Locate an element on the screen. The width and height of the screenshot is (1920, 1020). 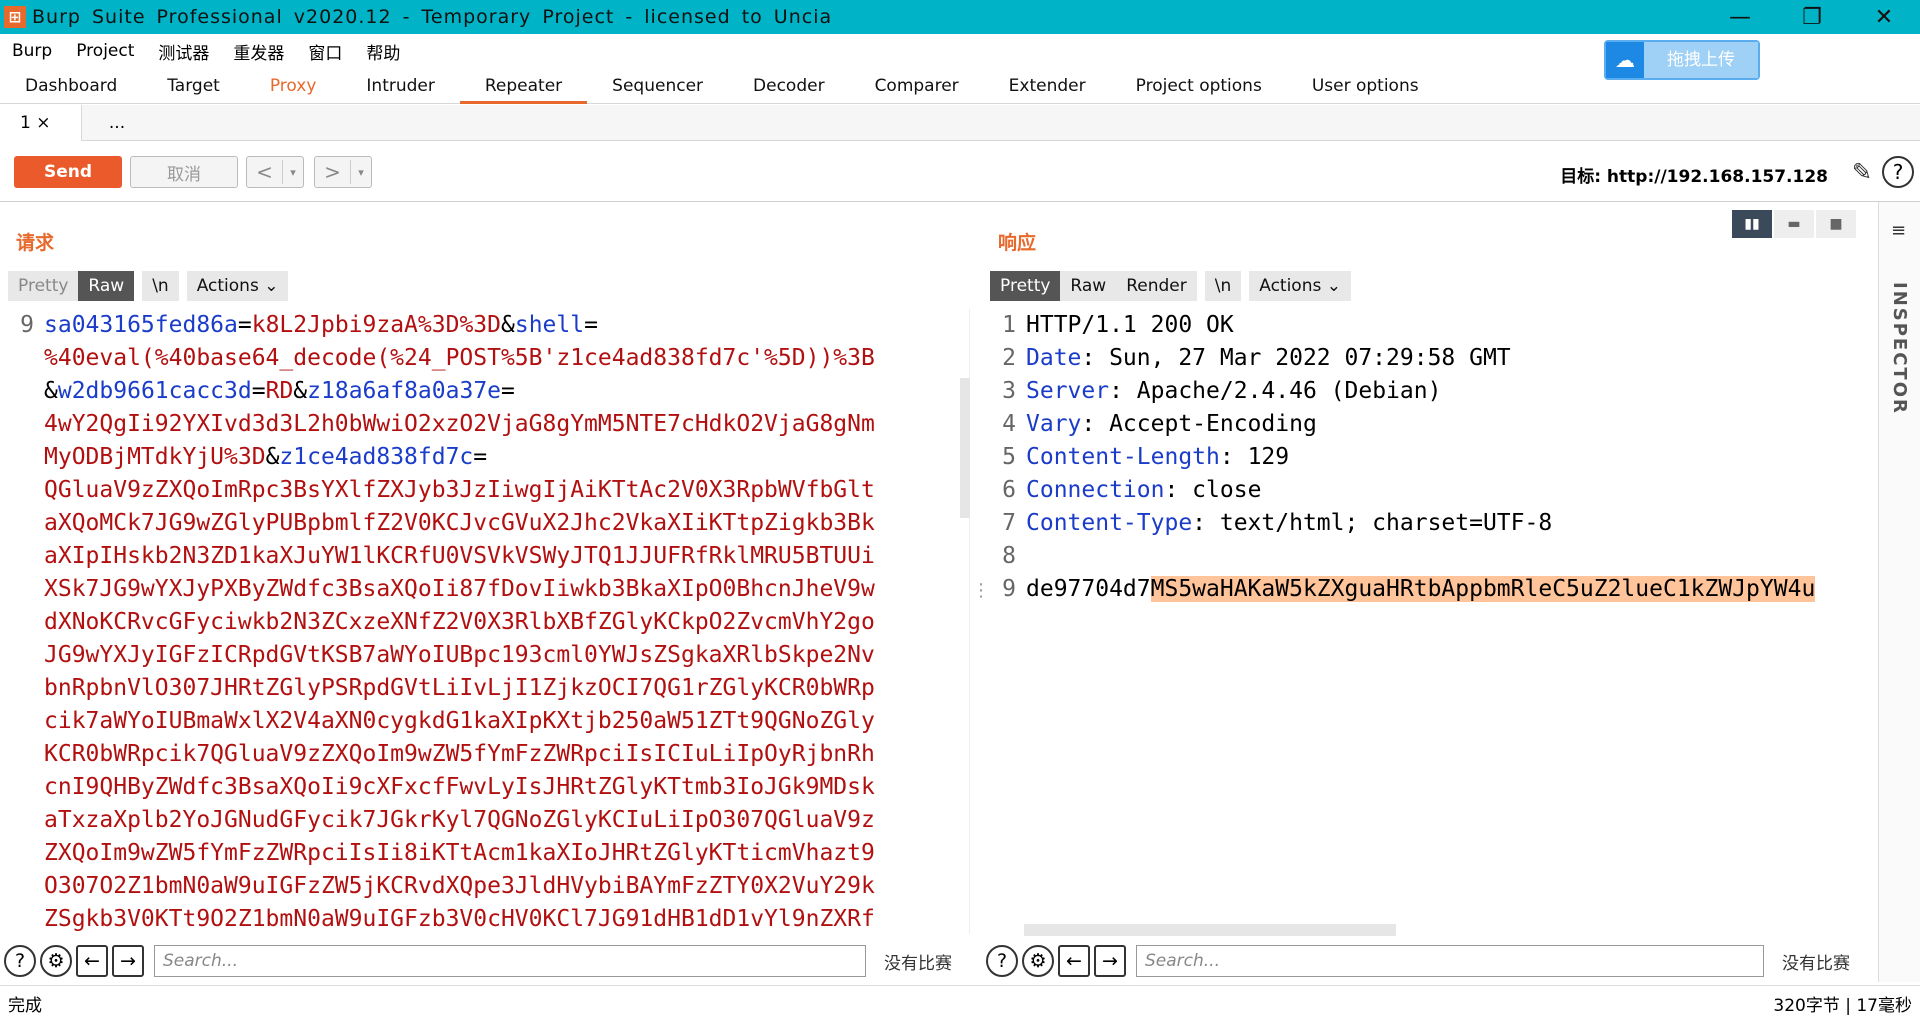
menu-burp: Burp is located at coordinates (32, 51).